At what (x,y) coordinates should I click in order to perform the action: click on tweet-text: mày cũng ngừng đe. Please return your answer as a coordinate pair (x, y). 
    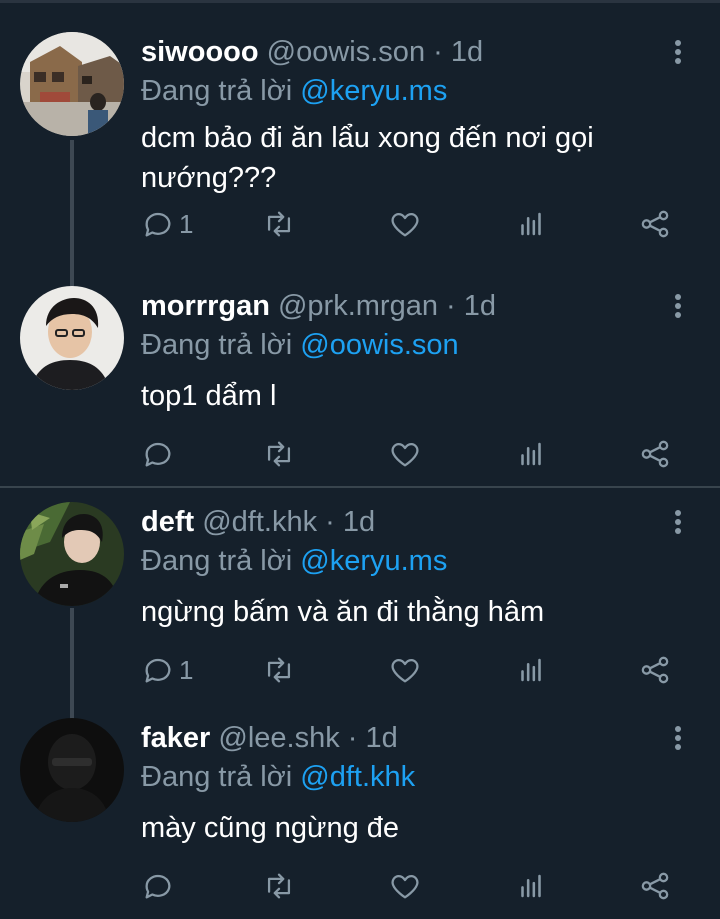
    Looking at the image, I should click on (270, 828).